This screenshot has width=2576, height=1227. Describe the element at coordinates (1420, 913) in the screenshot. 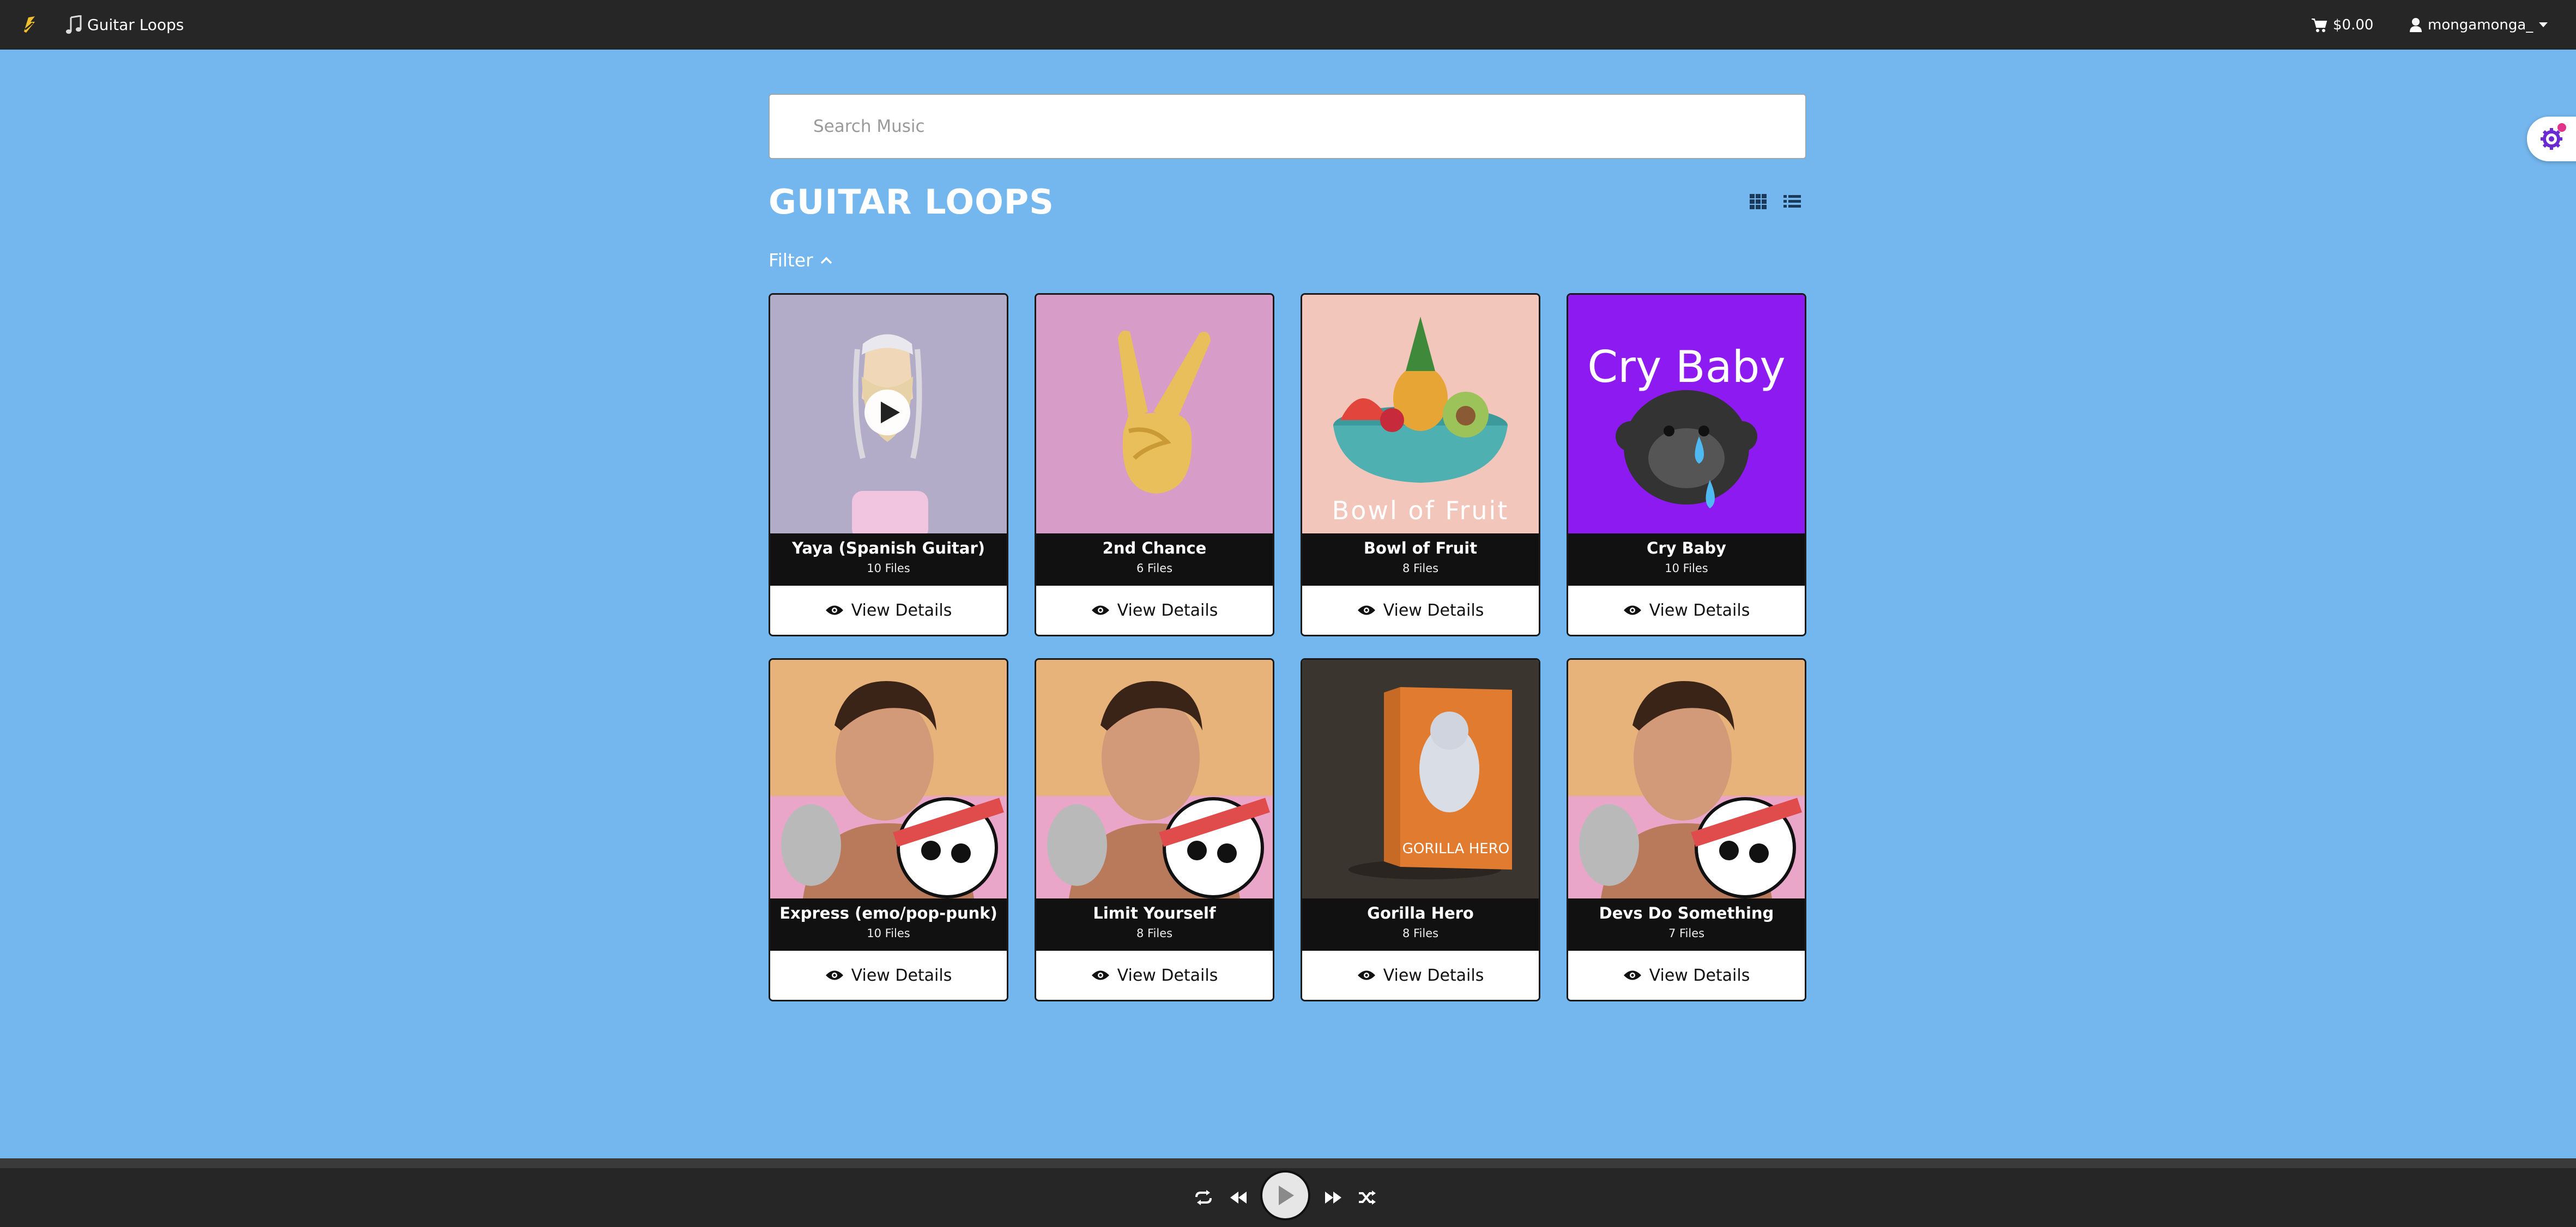

I see `card-title: Gorilla Hero` at that location.